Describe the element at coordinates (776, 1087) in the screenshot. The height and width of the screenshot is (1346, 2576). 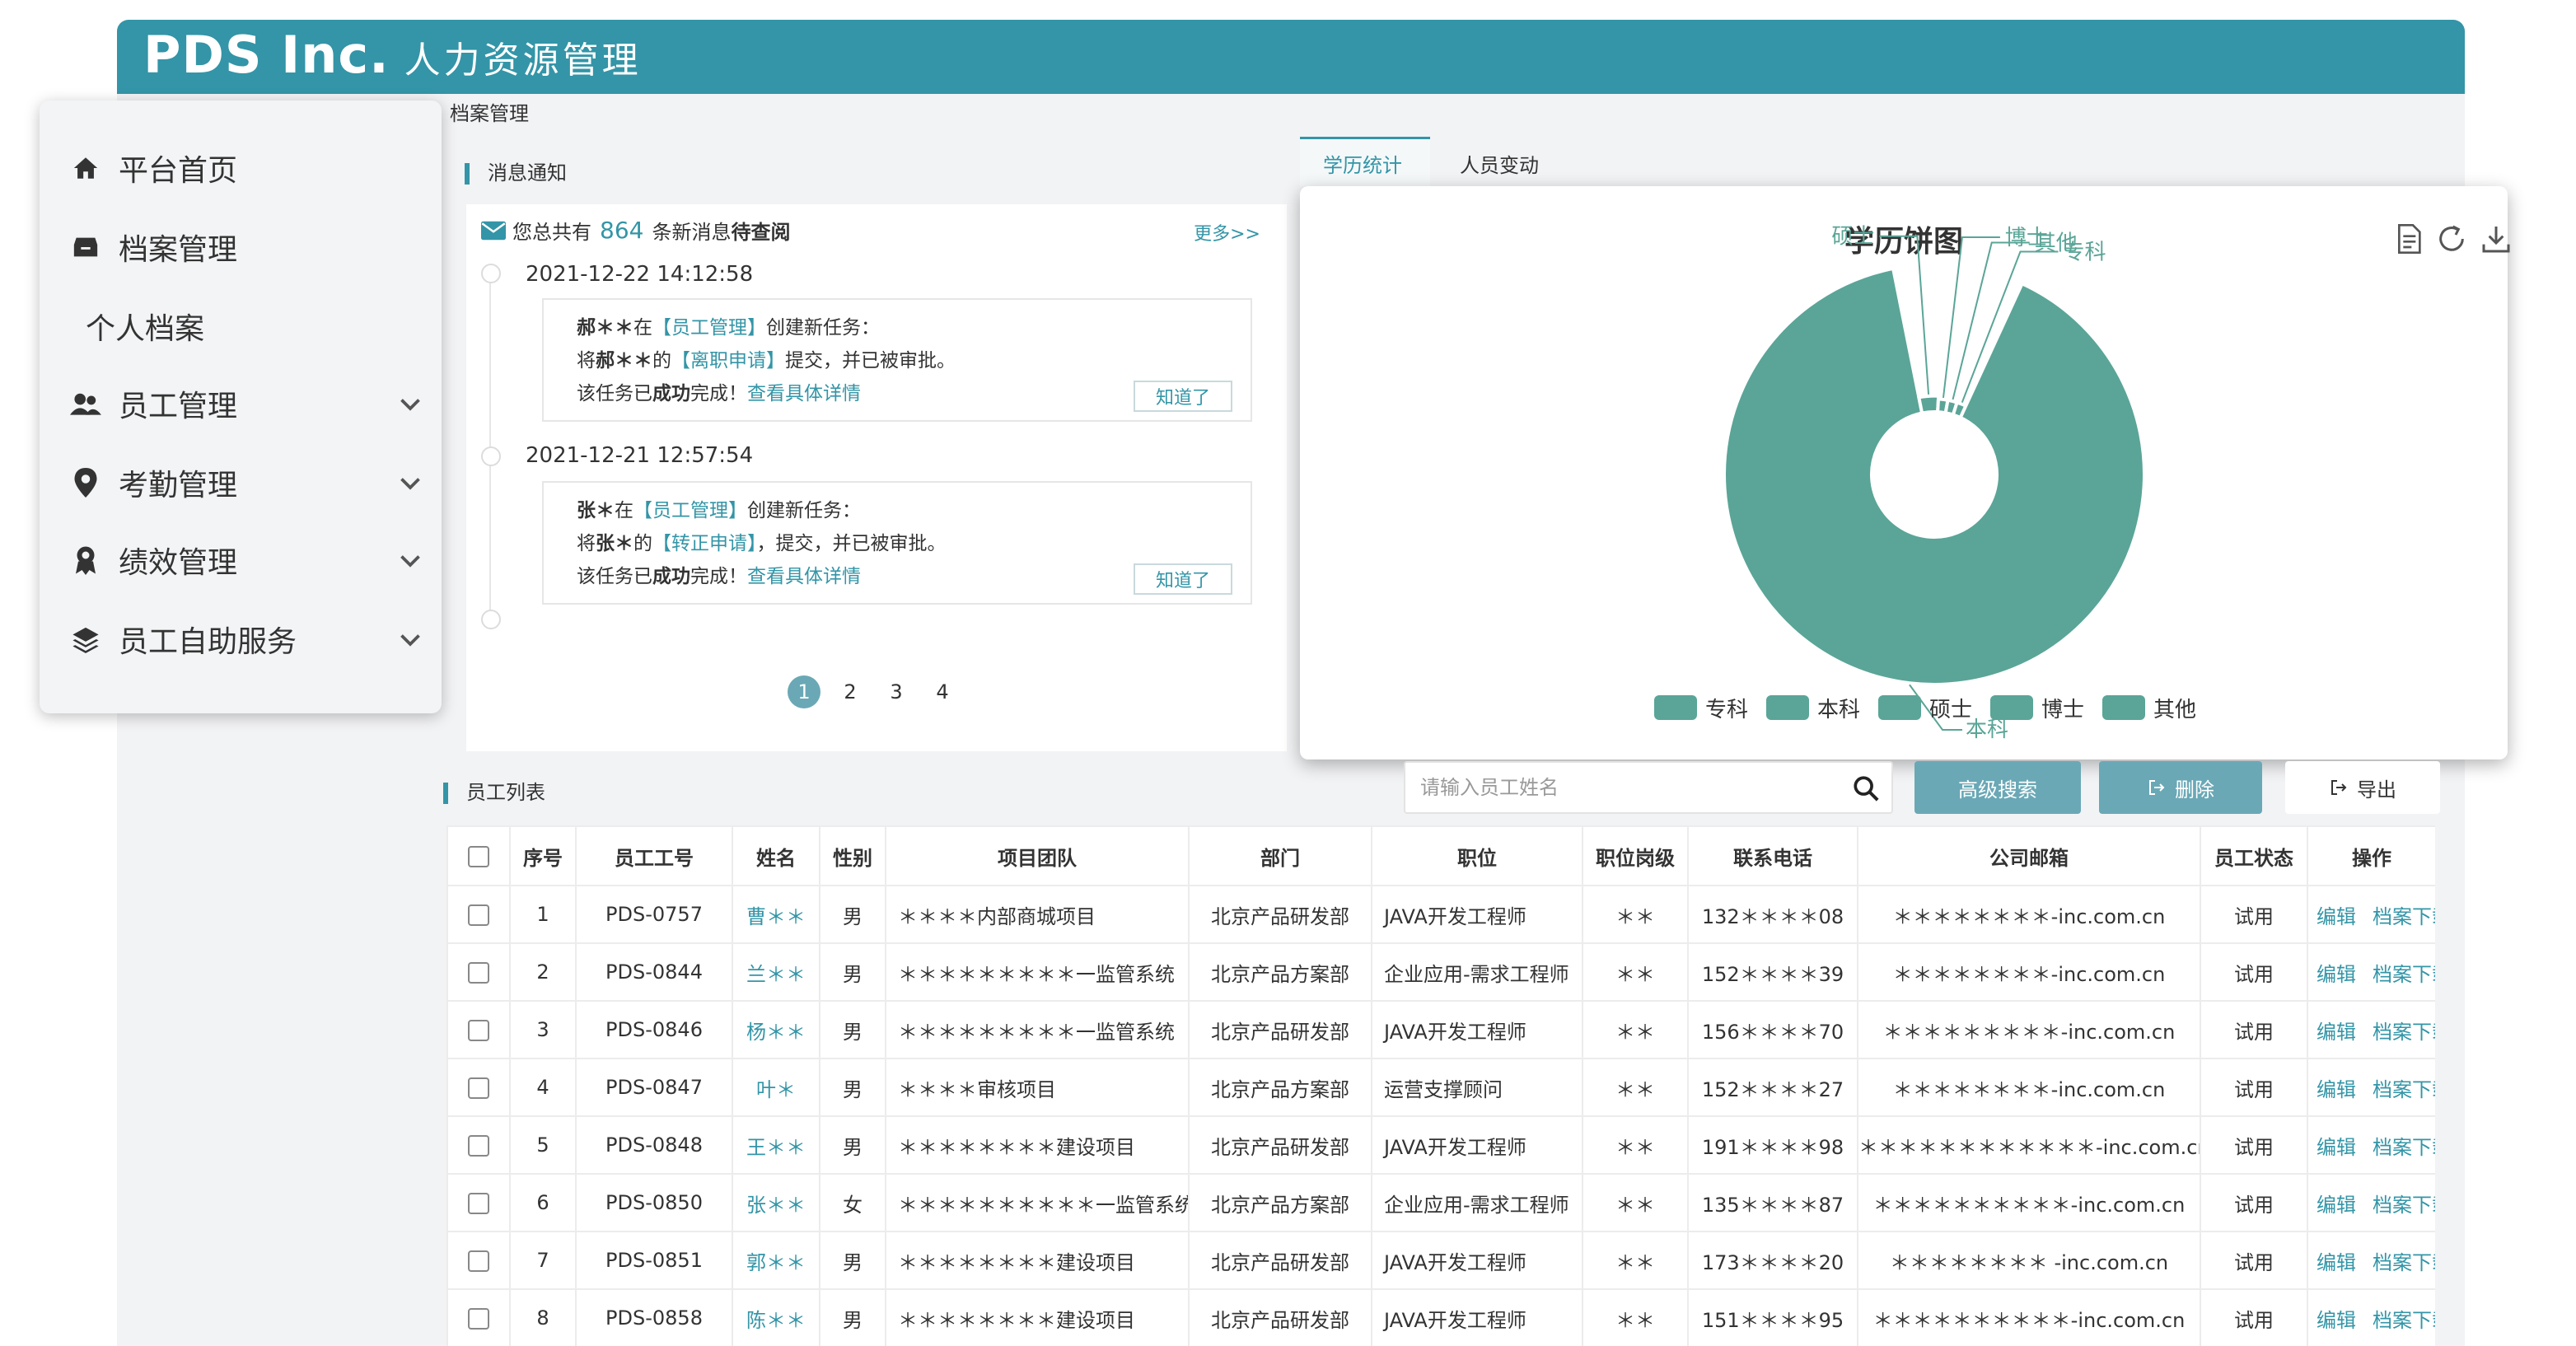
I see `cell-employee-name: 叶＊` at that location.